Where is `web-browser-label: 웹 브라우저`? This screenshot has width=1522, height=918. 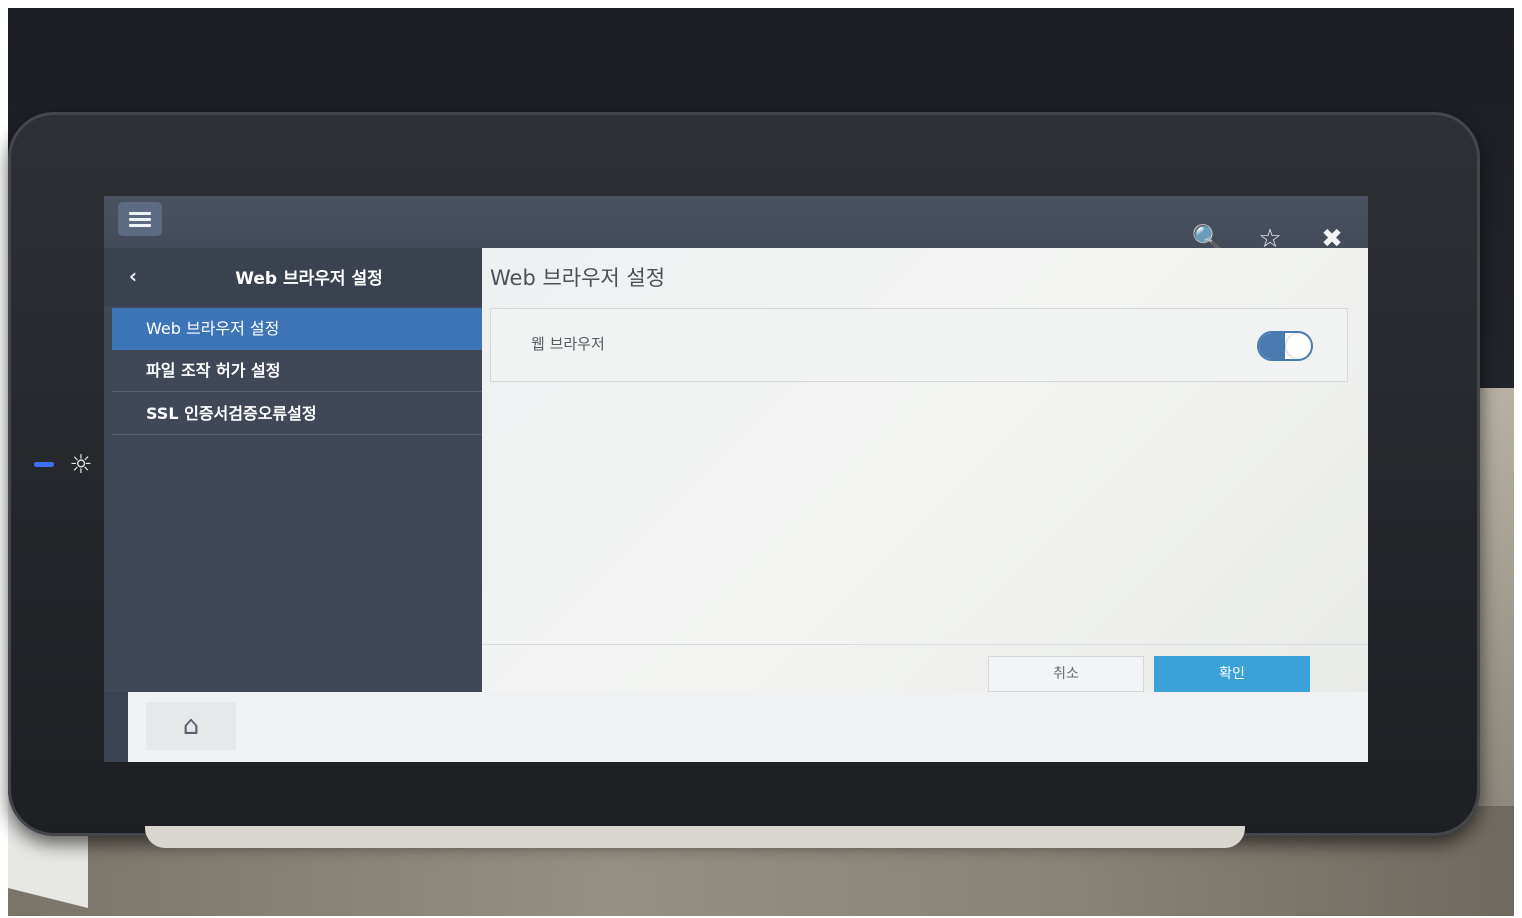
web-browser-label: 웹 브라우저 is located at coordinates (568, 344).